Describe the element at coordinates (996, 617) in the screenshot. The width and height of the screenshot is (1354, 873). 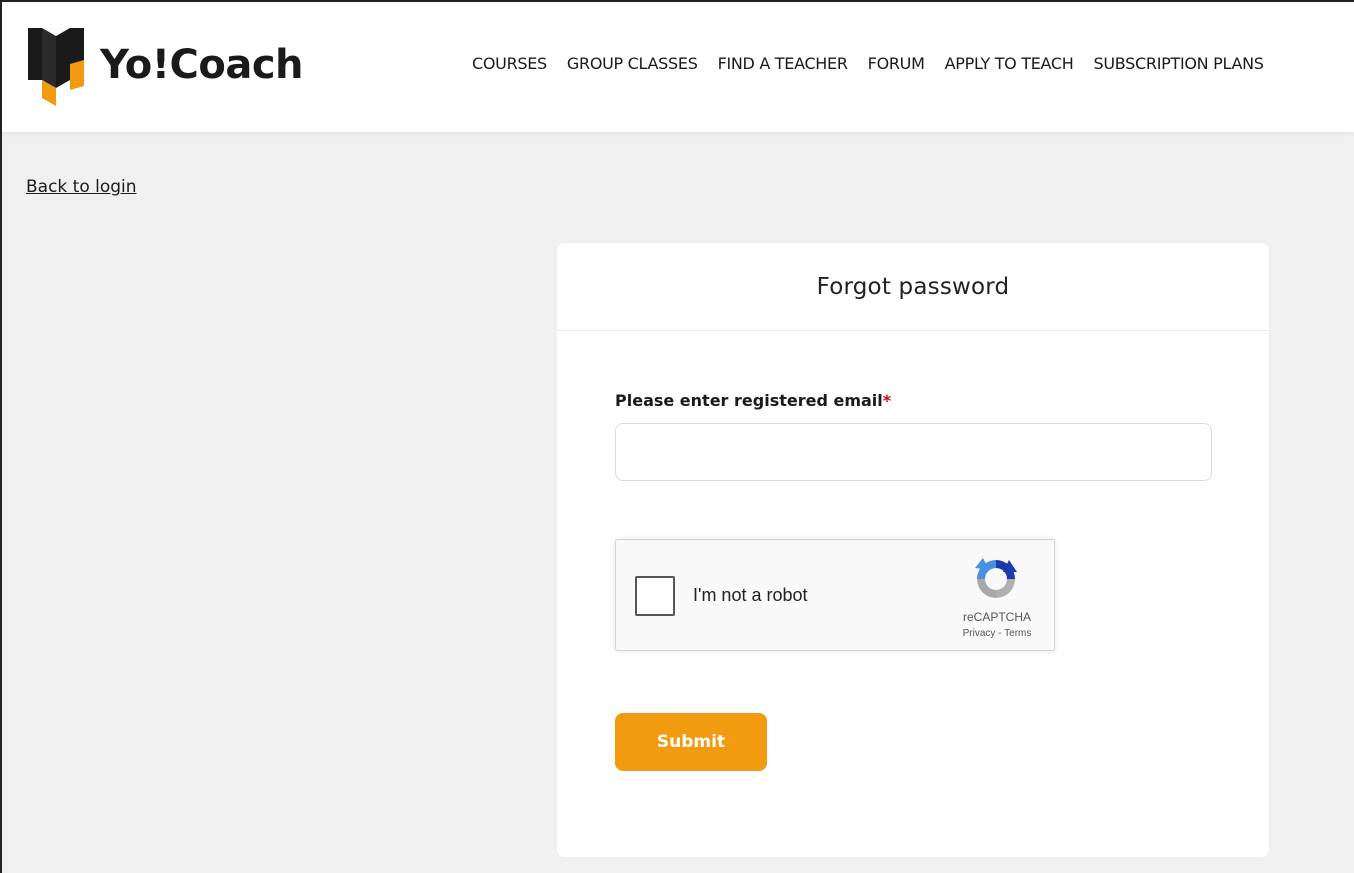
I see `recaptcha-brand: reCAPTCHA` at that location.